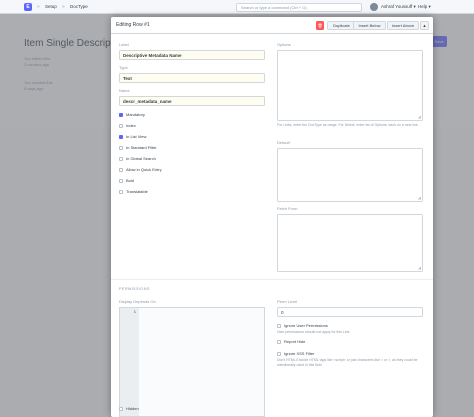 The width and height of the screenshot is (474, 417). I want to click on type-field-label: Type, so click(123, 67).